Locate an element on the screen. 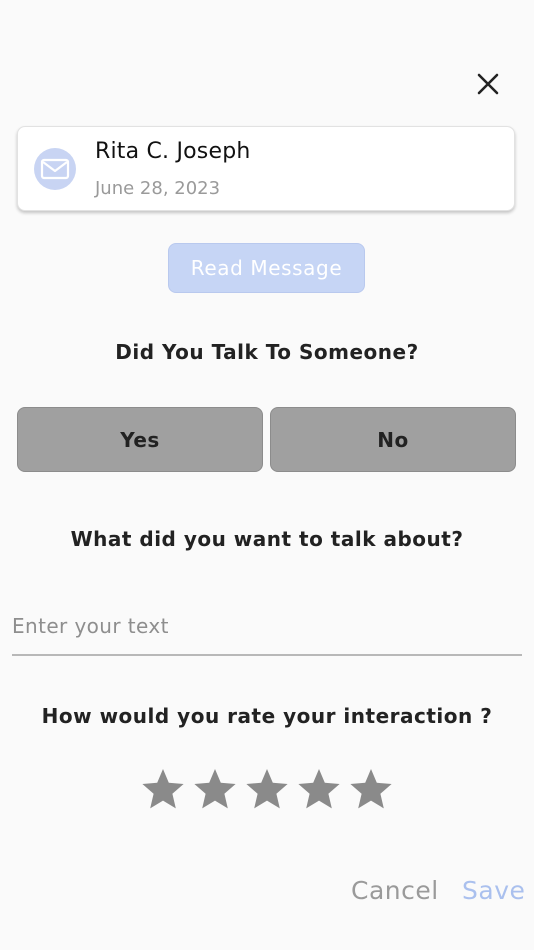 The width and height of the screenshot is (534, 950). yes-button: Yes is located at coordinates (140, 439).